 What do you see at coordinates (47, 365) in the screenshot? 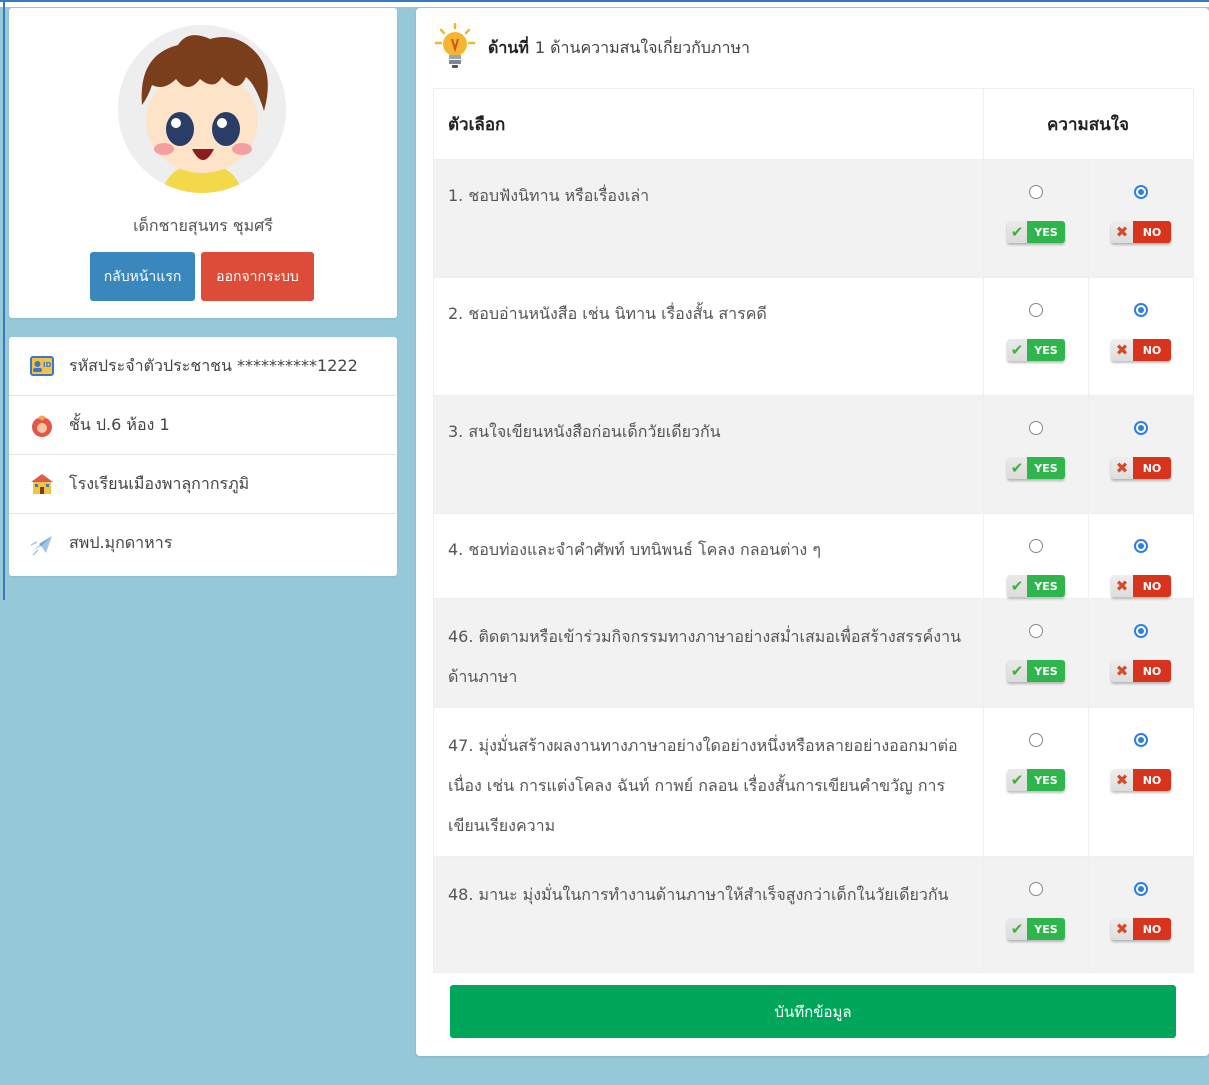
I see `svg-text: ID` at bounding box center [47, 365].